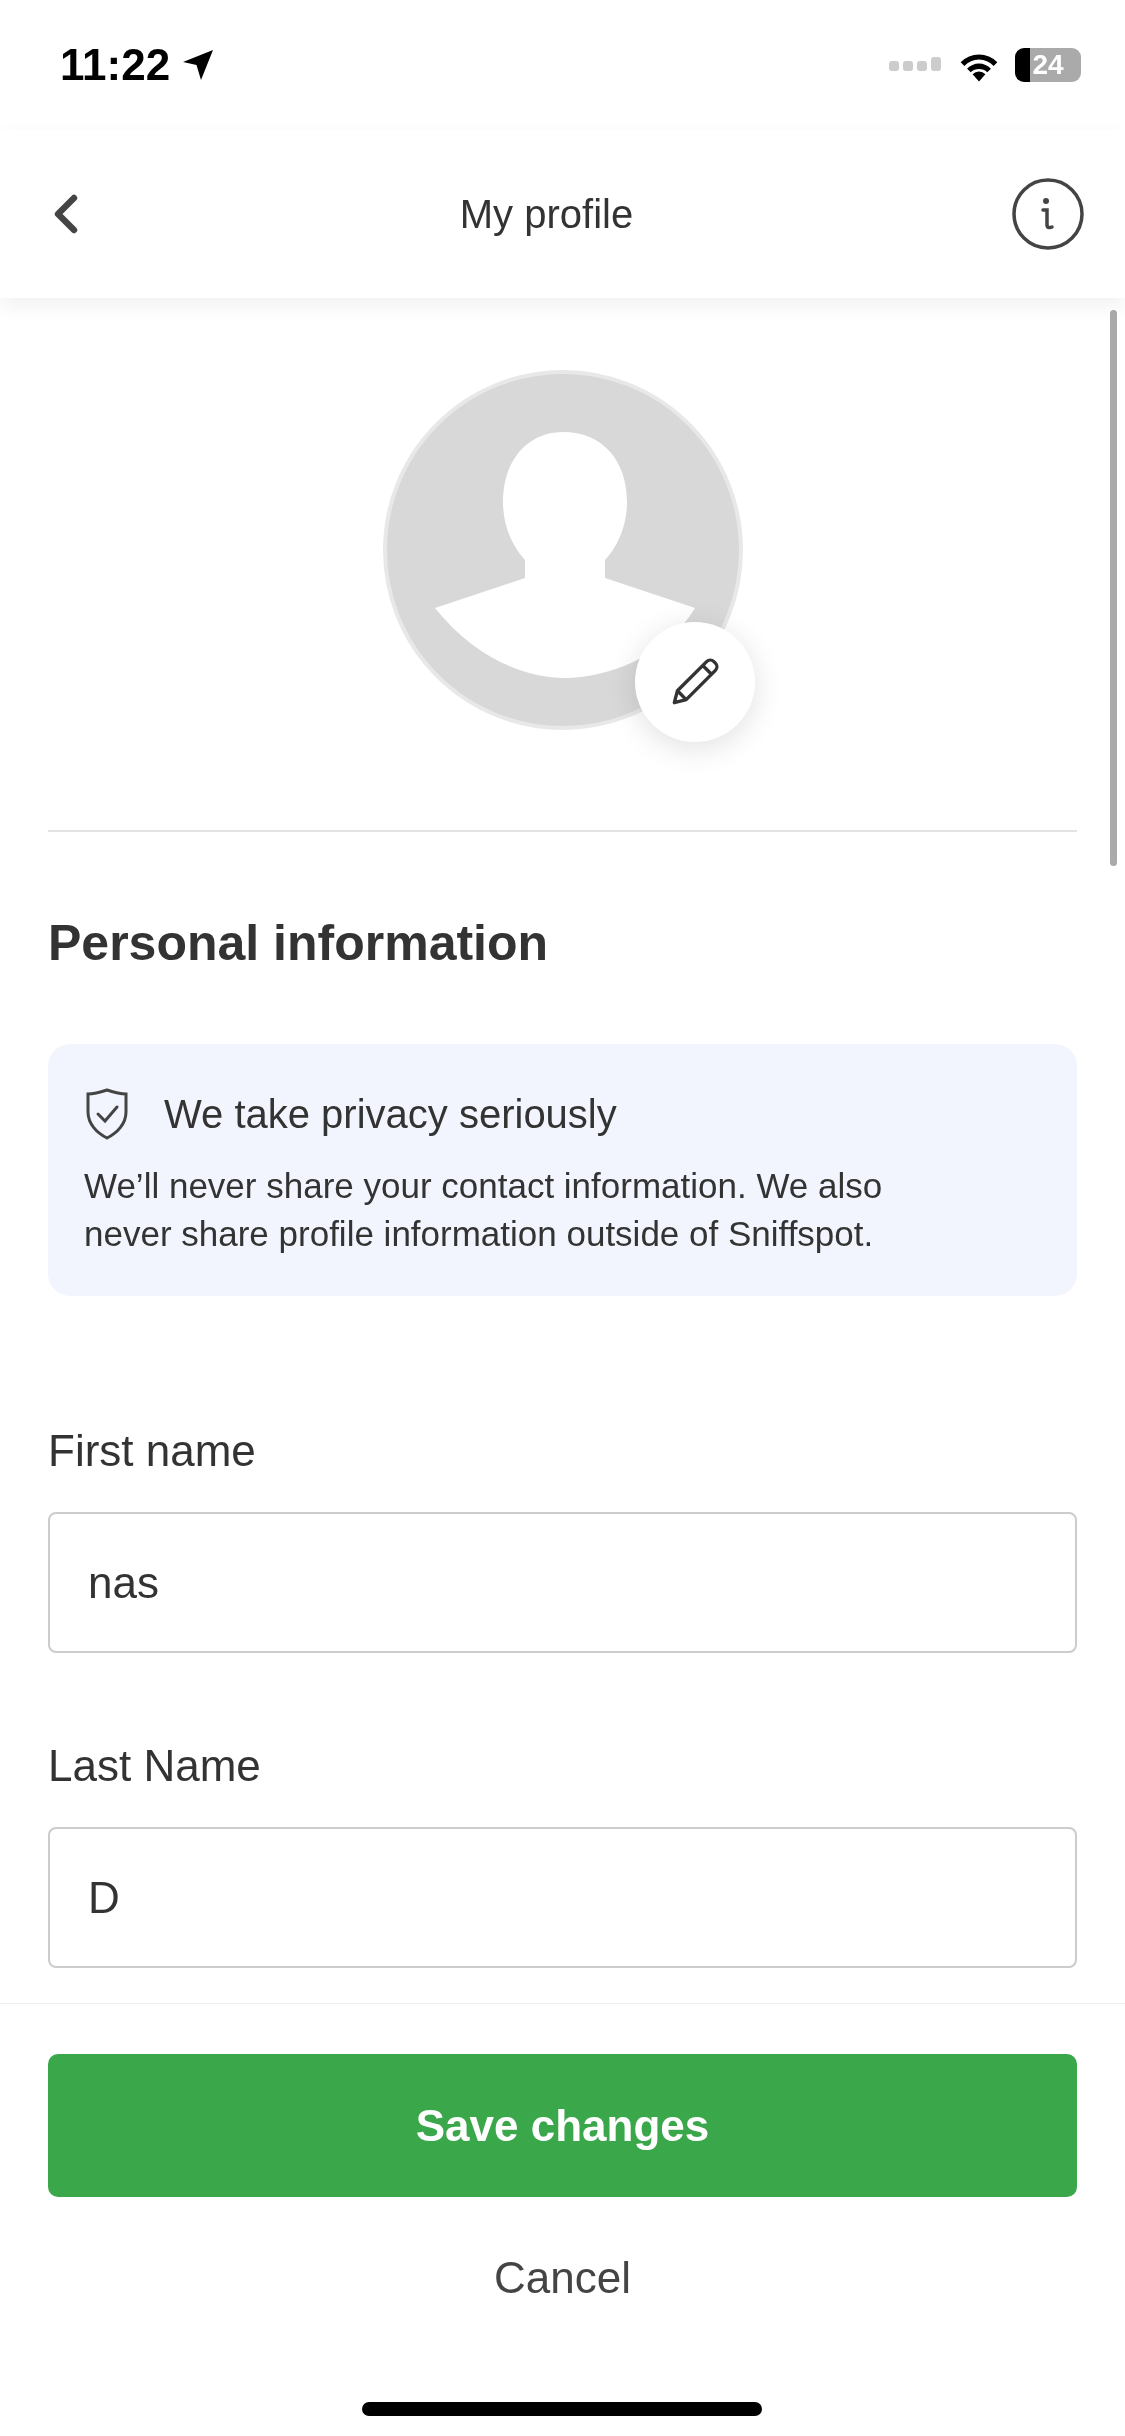  Describe the element at coordinates (152, 1451) in the screenshot. I see `field-label: First name` at that location.